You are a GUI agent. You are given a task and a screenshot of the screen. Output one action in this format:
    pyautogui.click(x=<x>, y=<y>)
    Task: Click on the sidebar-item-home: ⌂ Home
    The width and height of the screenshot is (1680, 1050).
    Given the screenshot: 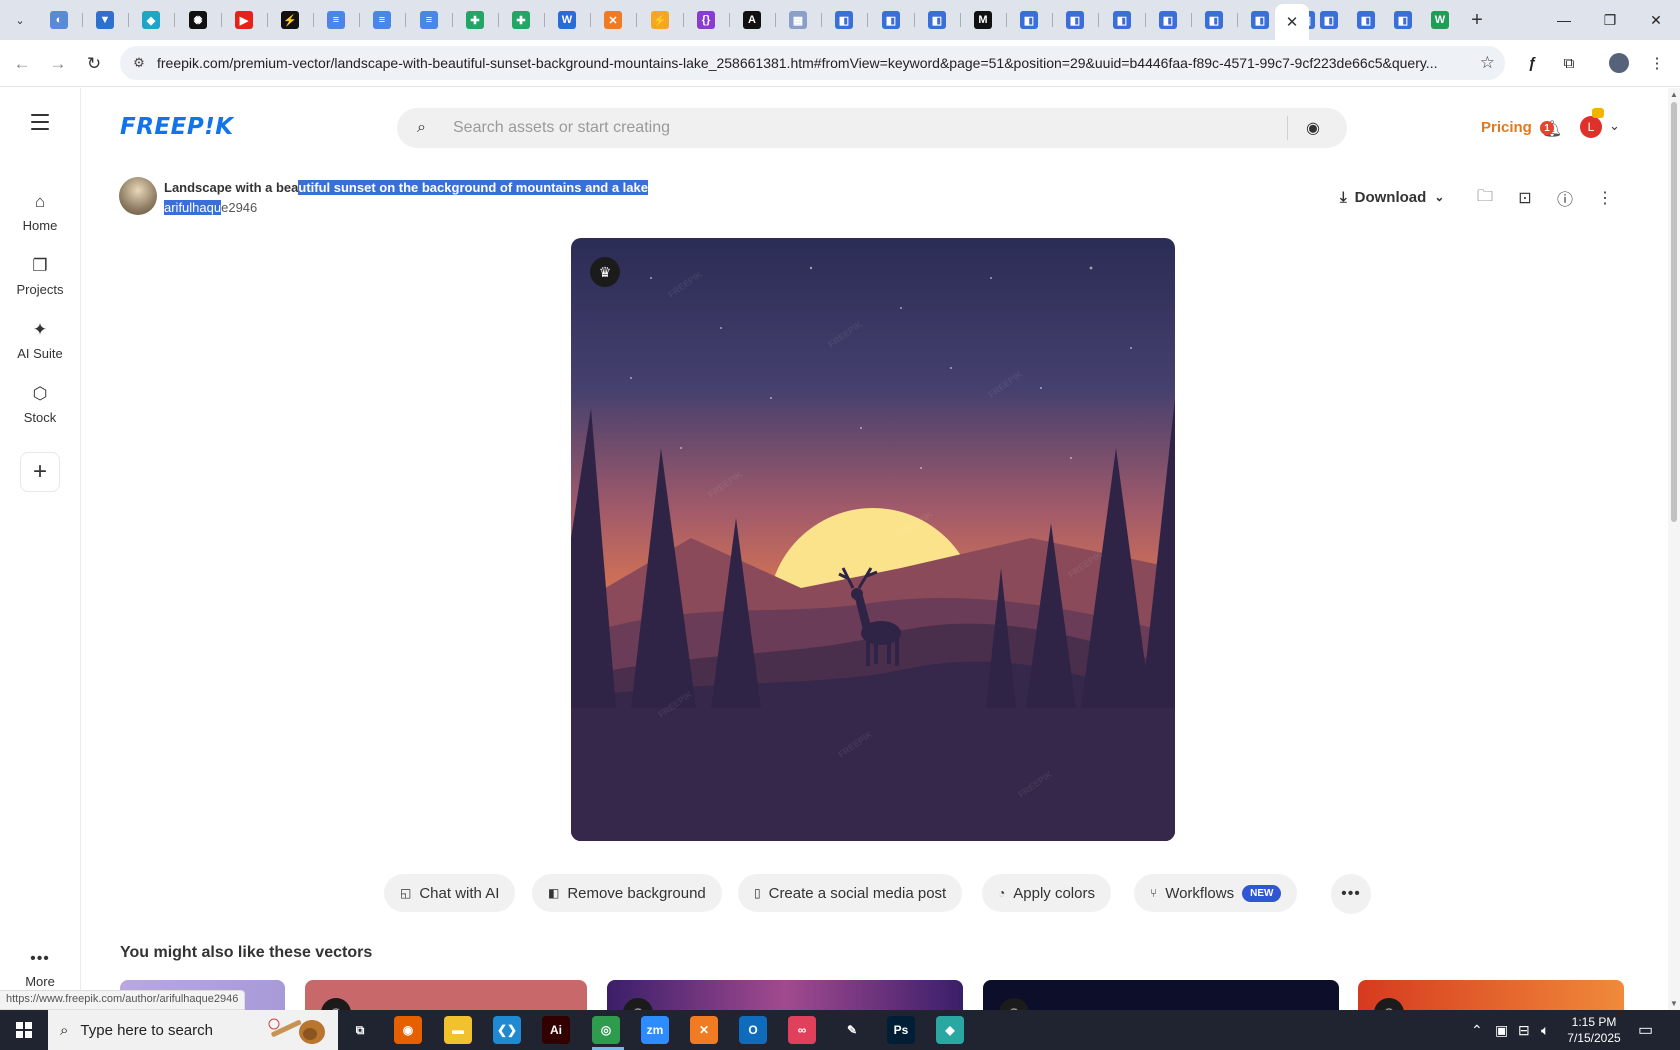 What is the action you would take?
    pyautogui.click(x=40, y=212)
    